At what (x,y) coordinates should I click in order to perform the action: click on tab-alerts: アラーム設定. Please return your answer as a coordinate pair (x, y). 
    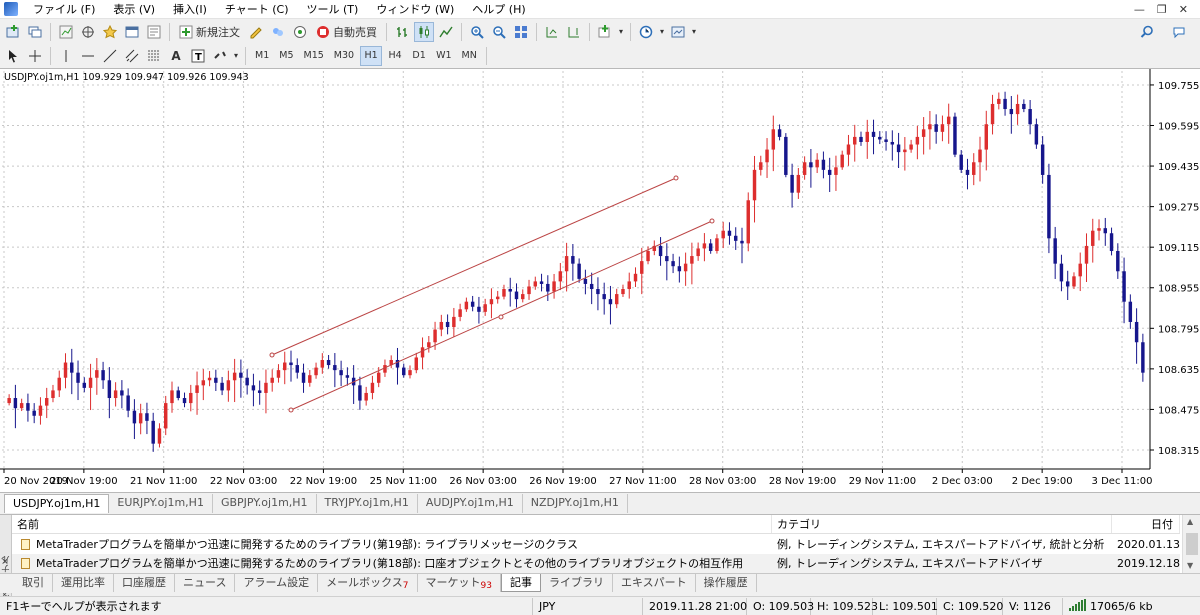
    Looking at the image, I should click on (277, 583).